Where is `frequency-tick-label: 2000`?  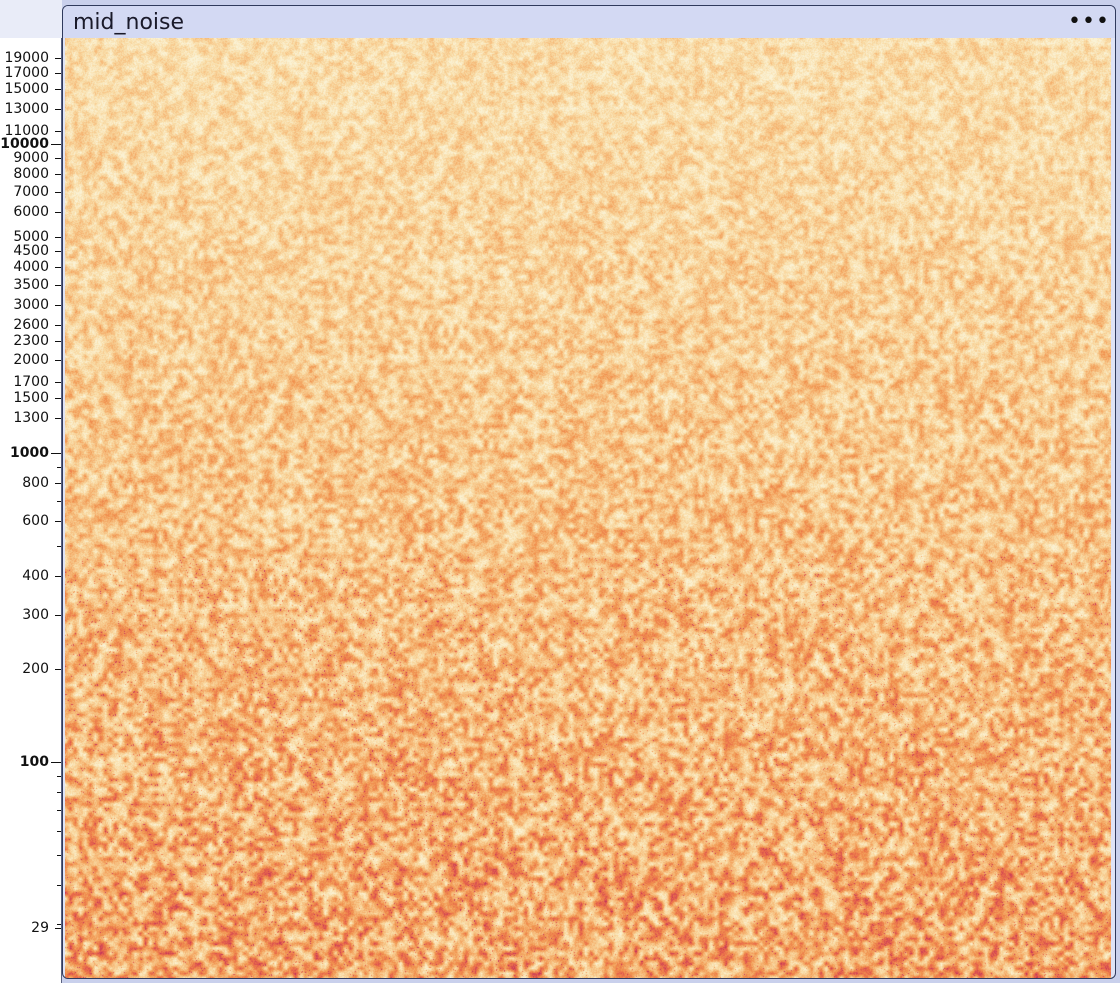 frequency-tick-label: 2000 is located at coordinates (31, 359).